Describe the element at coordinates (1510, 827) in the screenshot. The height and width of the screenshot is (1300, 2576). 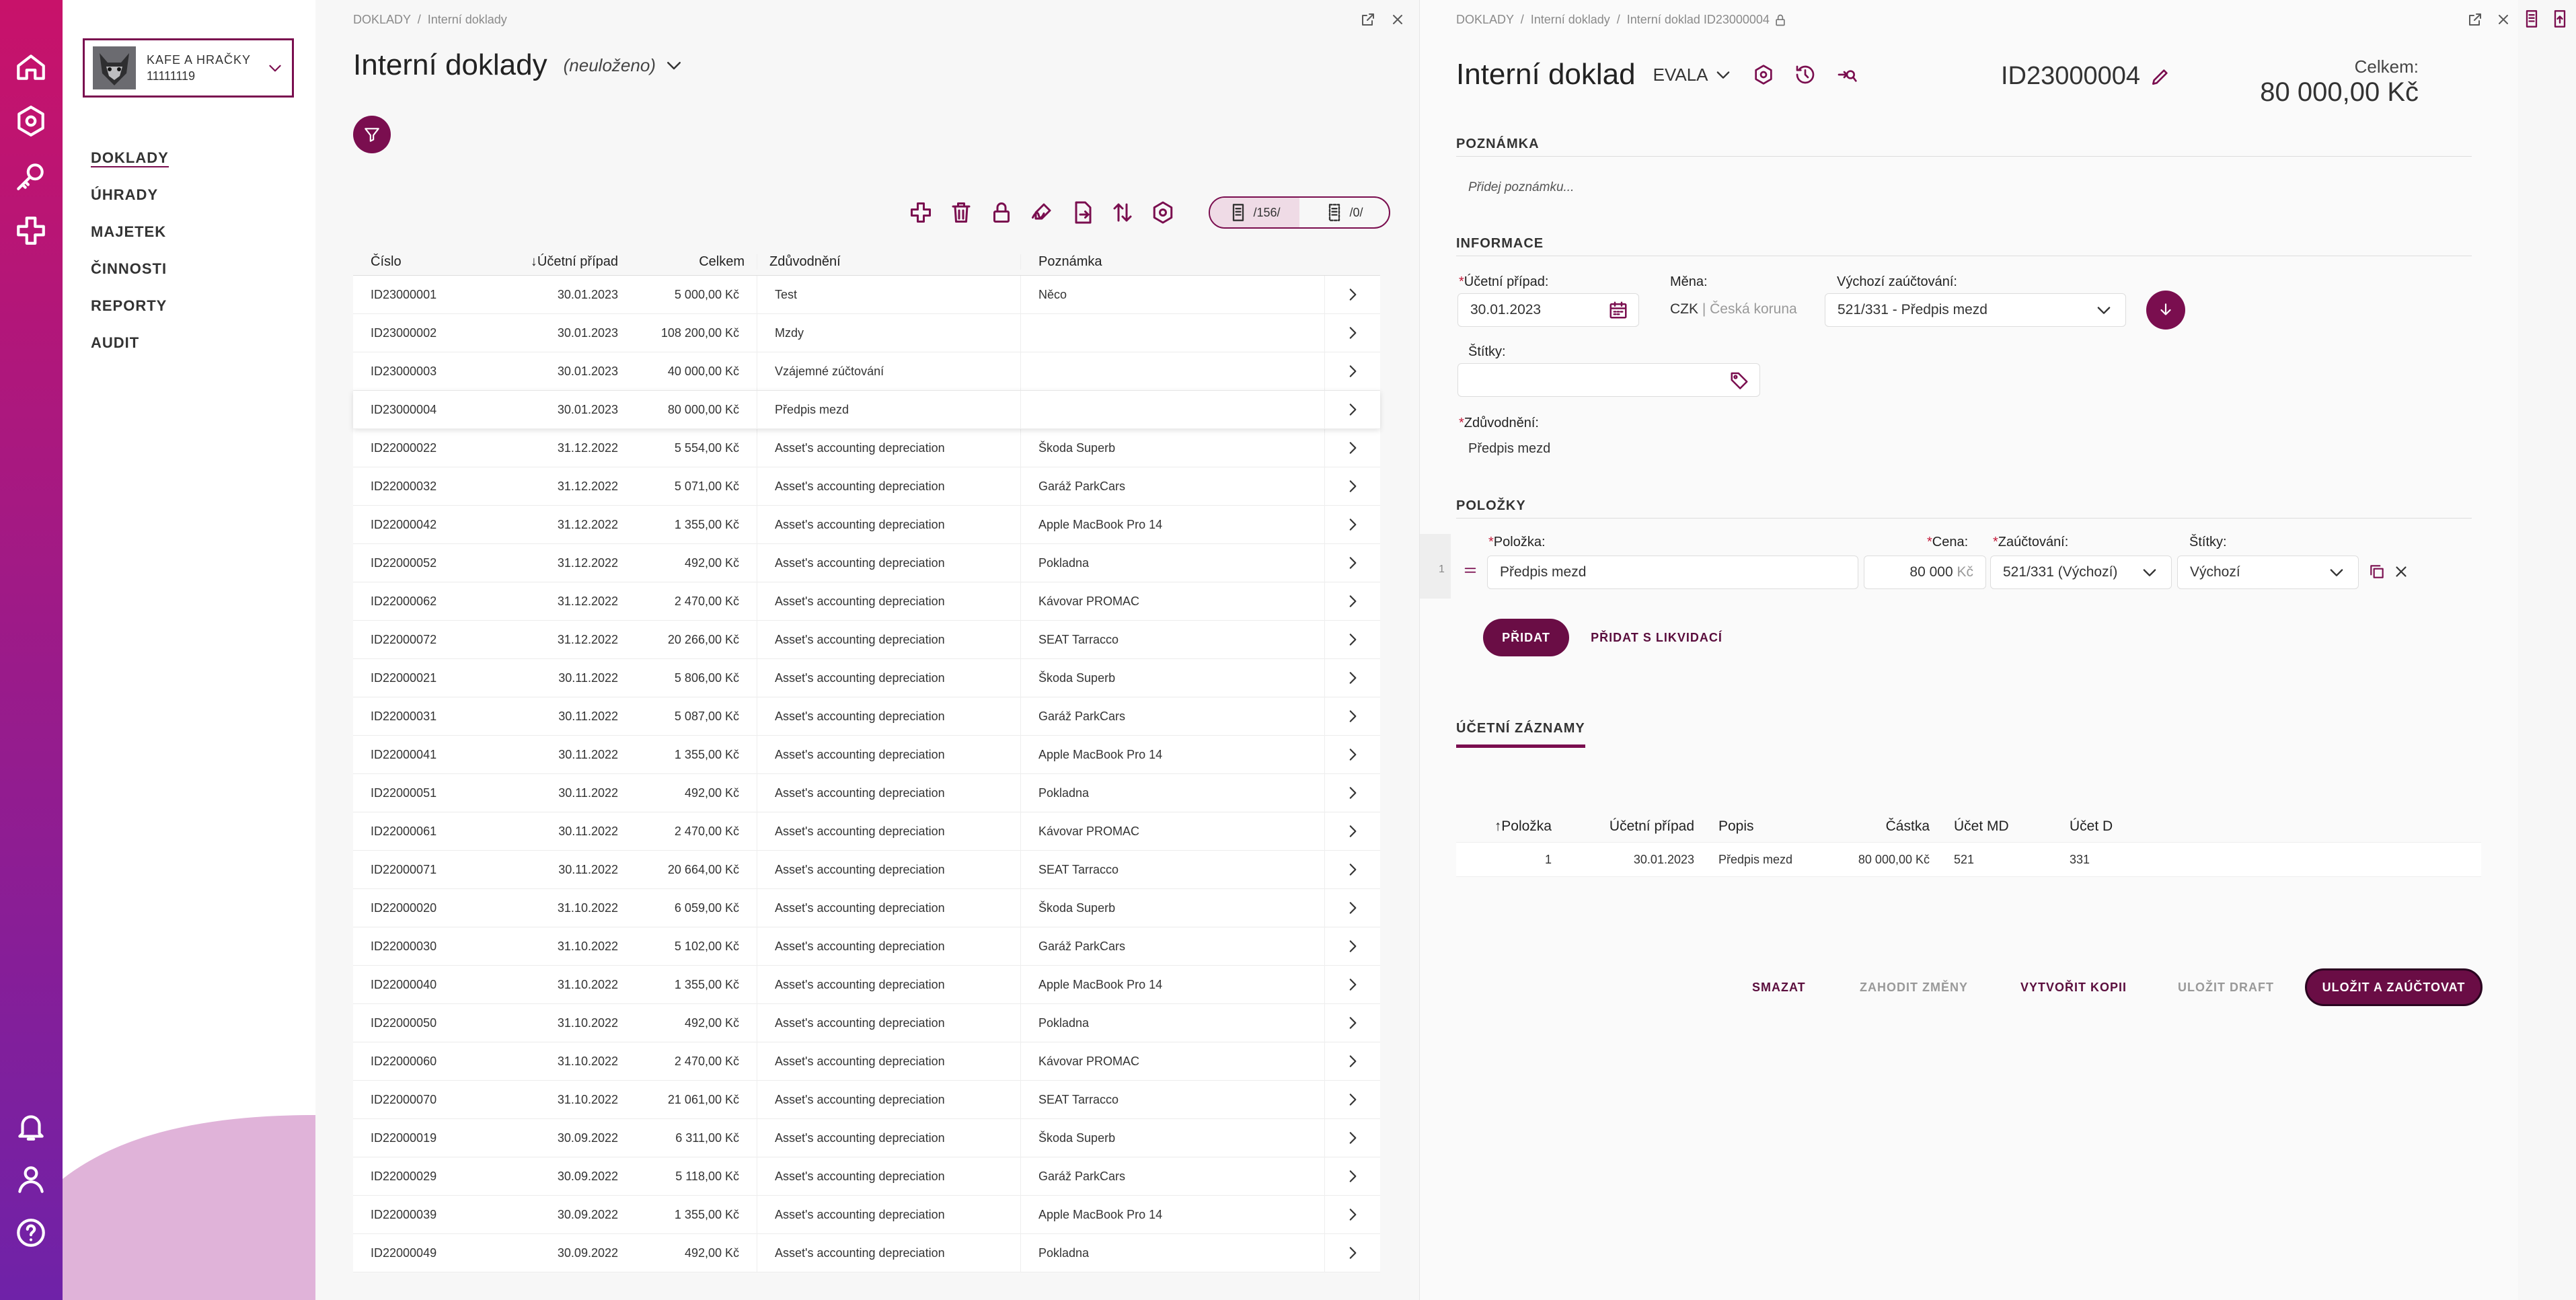
I see `col-polozka: ↑Položka` at that location.